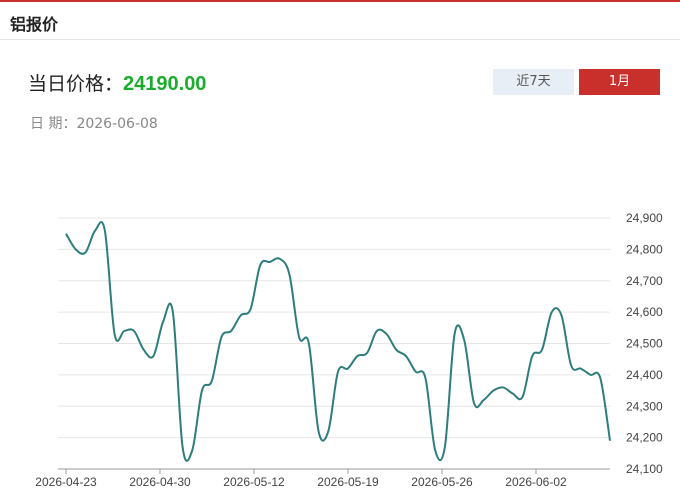 This screenshot has height=489, width=680. What do you see at coordinates (536, 482) in the screenshot?
I see `x-tick-label: 2026-06-02` at bounding box center [536, 482].